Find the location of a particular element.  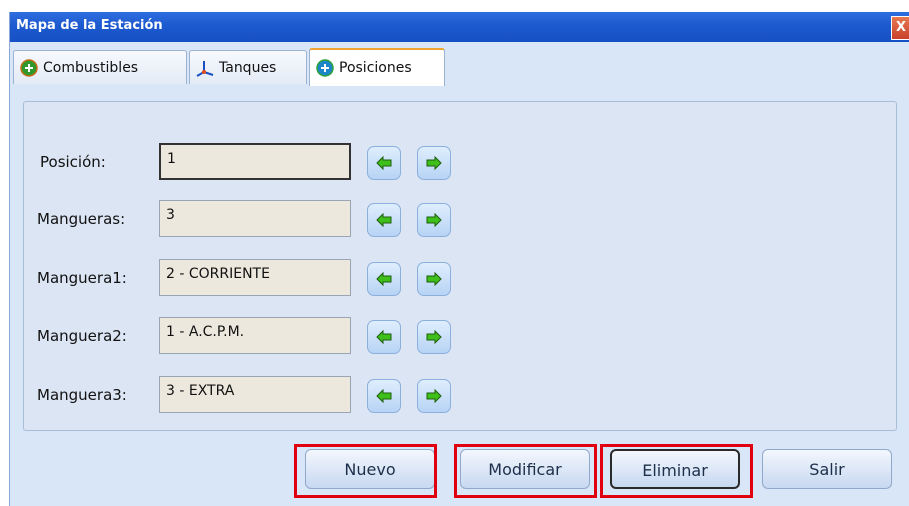

tab-combustibles: Combustibles is located at coordinates (100, 67).